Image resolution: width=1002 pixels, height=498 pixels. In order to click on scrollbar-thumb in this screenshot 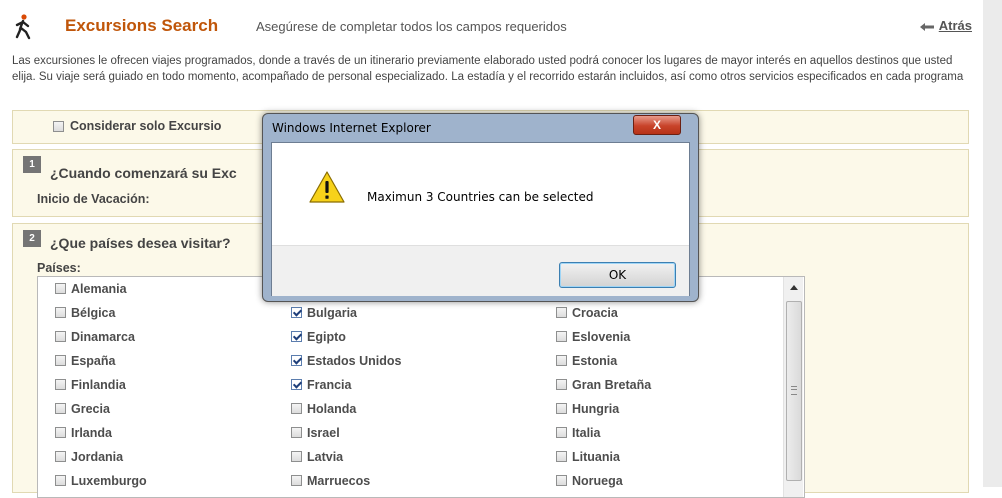, I will do `click(794, 391)`.